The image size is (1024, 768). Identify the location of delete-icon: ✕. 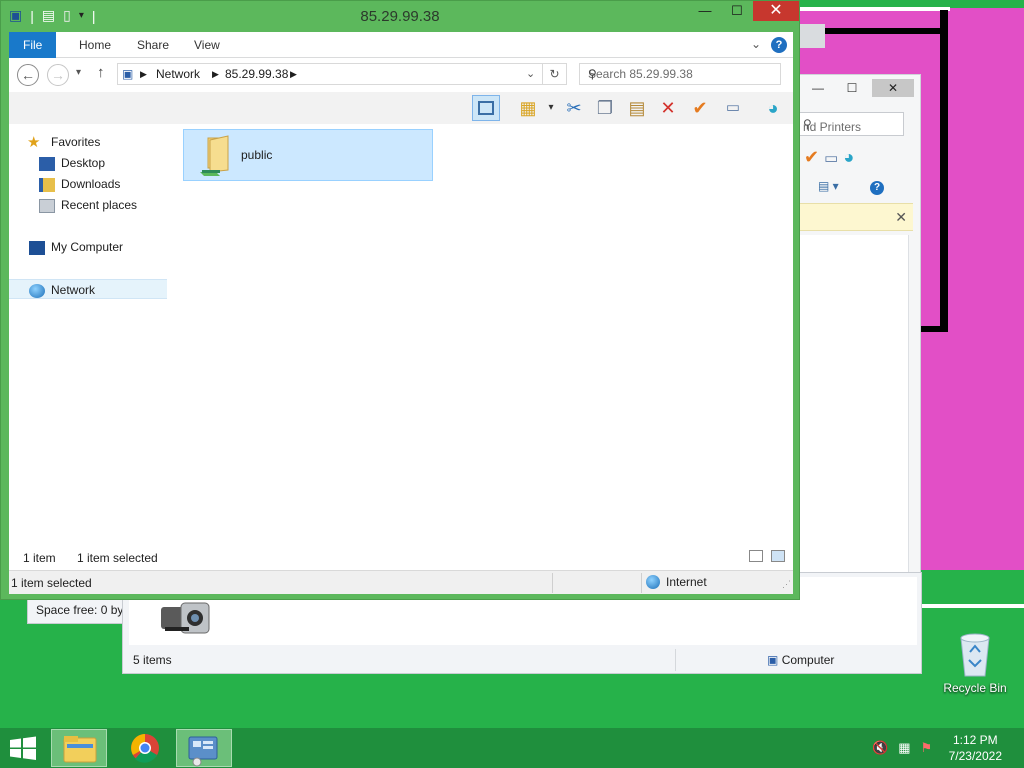
(668, 108).